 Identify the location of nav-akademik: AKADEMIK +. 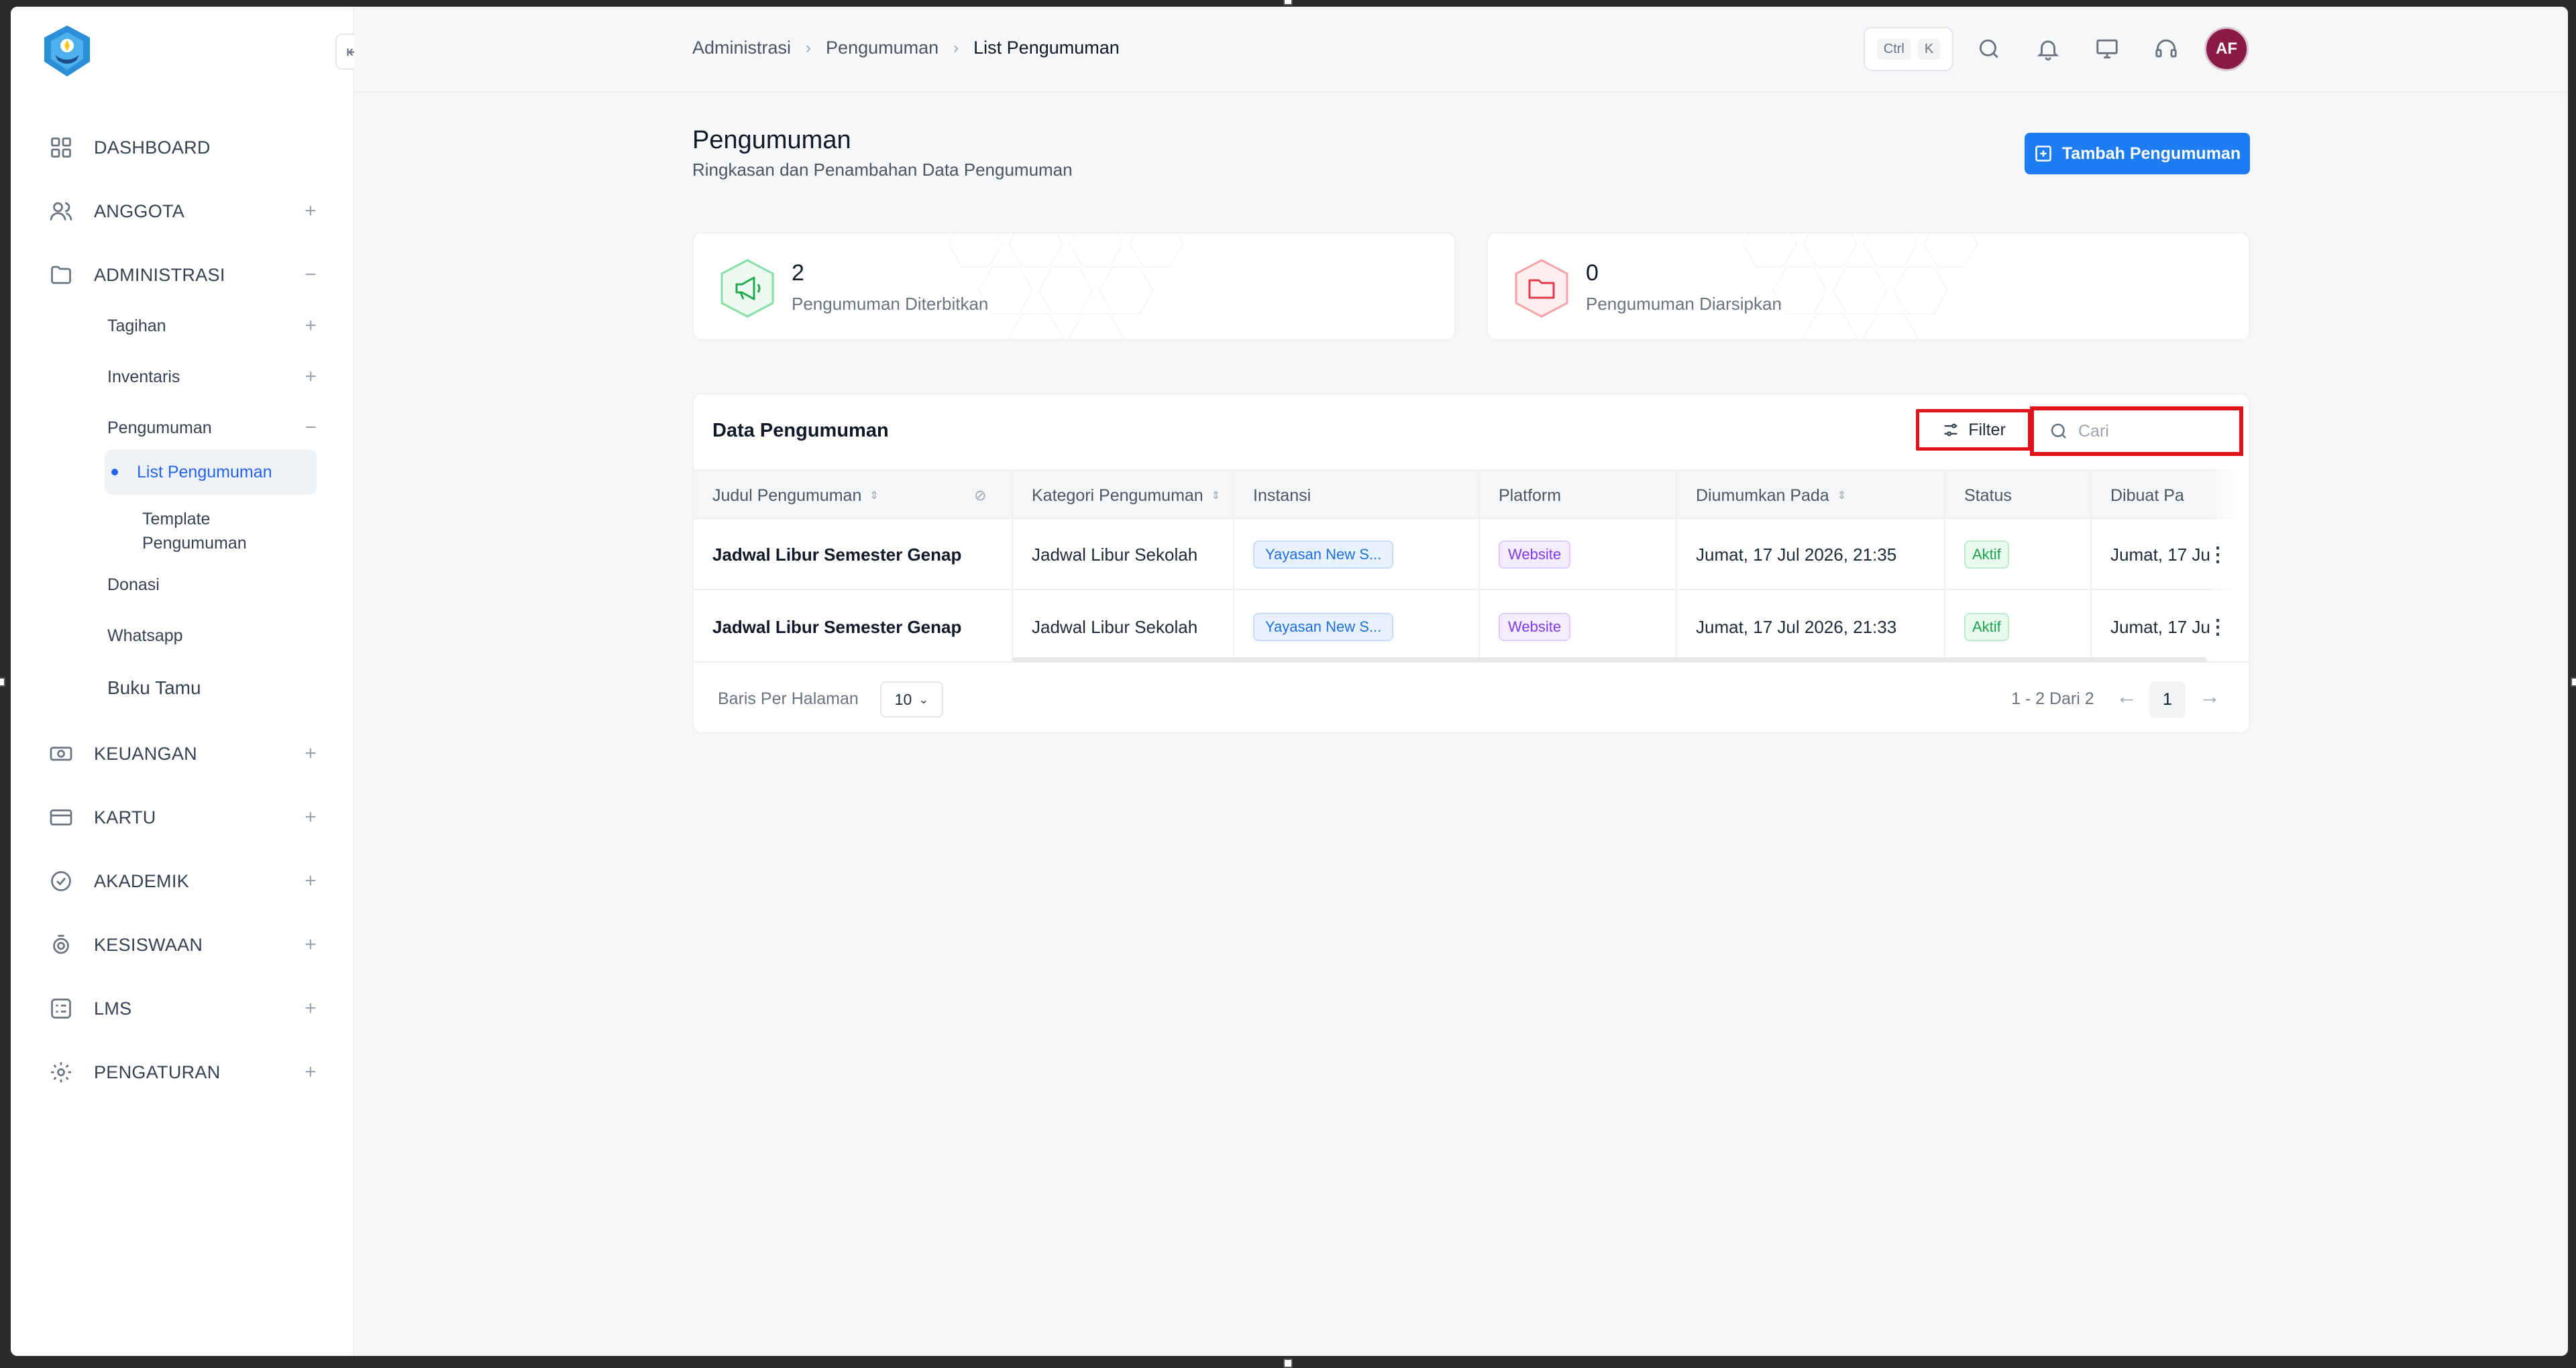
(182, 881).